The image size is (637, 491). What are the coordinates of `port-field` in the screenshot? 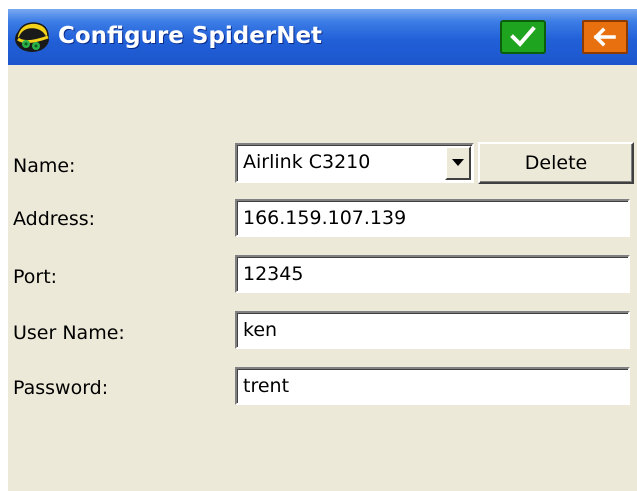 It's located at (432, 274).